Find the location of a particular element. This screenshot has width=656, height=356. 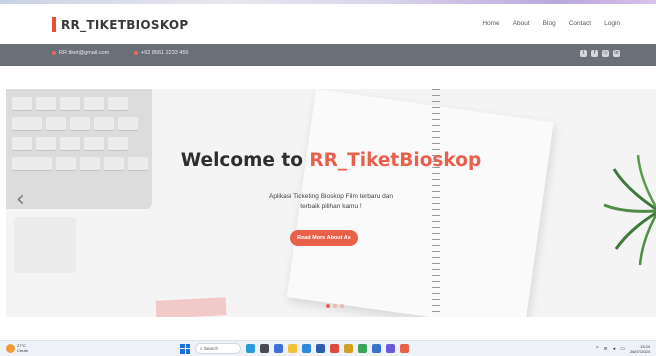

chat-icon is located at coordinates (278, 348).